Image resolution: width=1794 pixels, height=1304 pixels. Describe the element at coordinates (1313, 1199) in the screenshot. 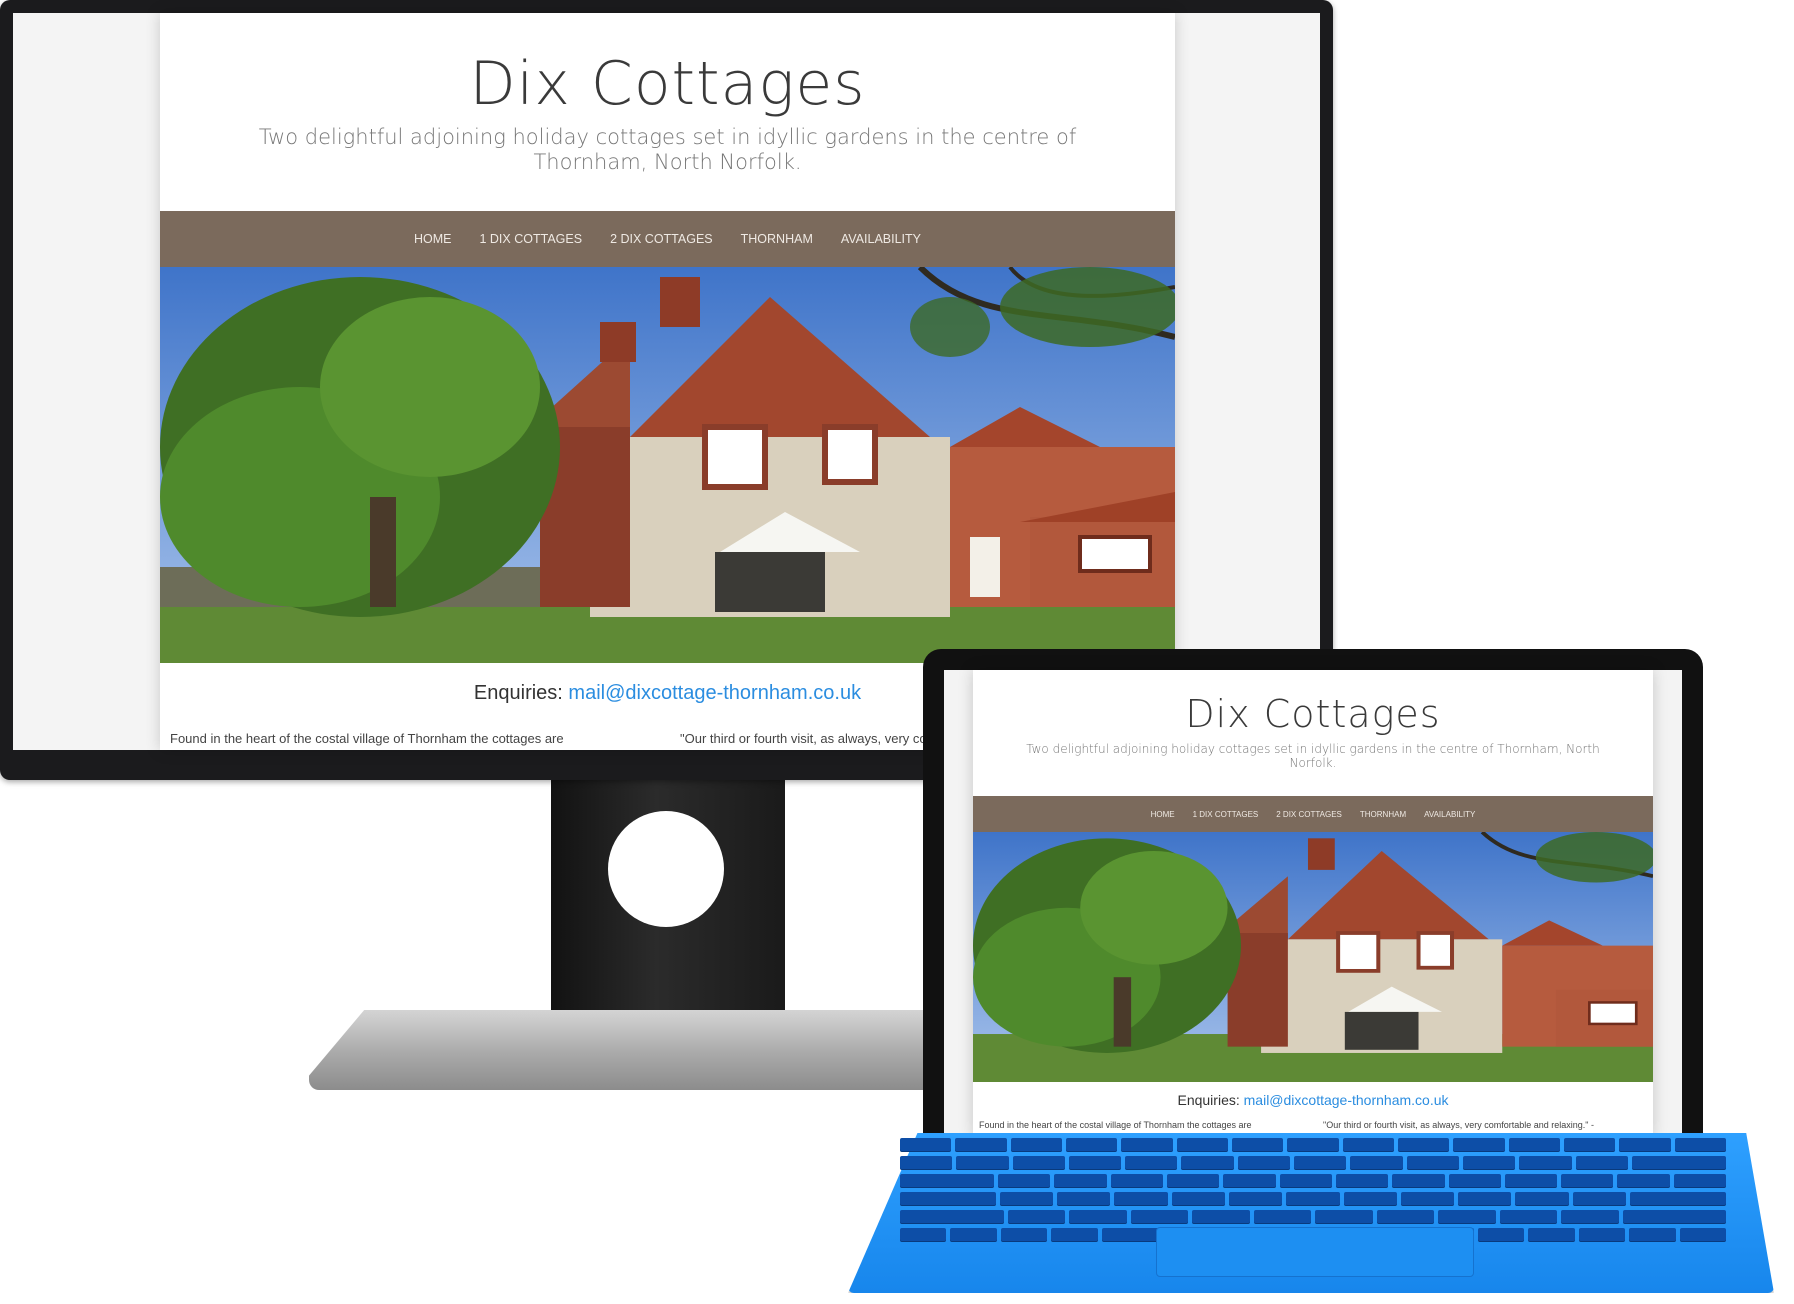

I see `key-row-home` at that location.